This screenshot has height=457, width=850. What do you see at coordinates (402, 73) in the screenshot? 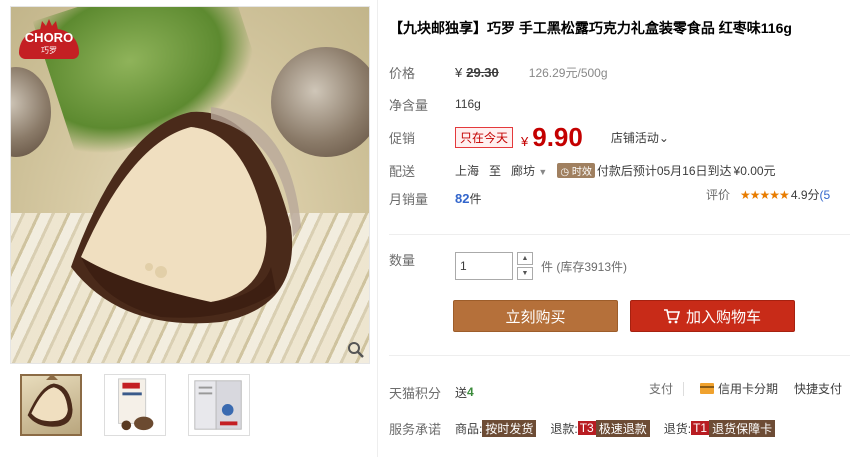
I see `price-label: 价格` at bounding box center [402, 73].